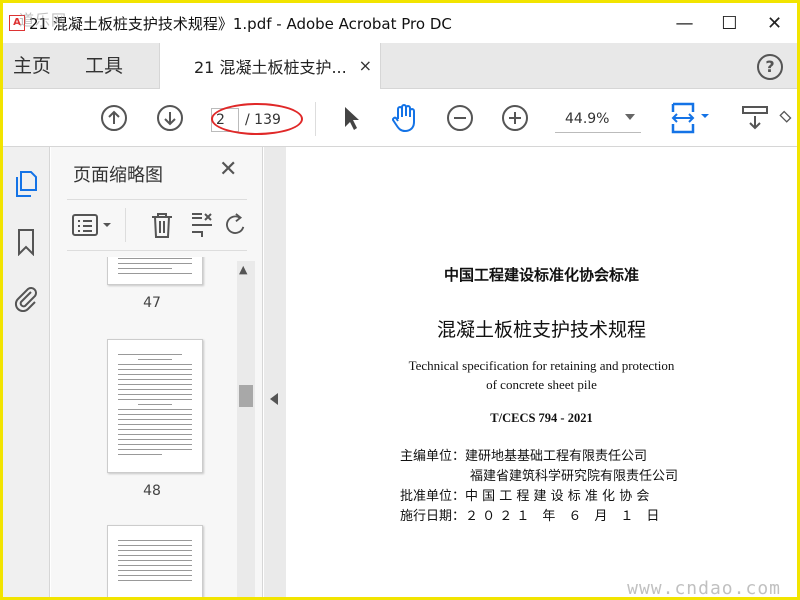  Describe the element at coordinates (275, 372) in the screenshot. I see `collapse-panel-handle` at that location.